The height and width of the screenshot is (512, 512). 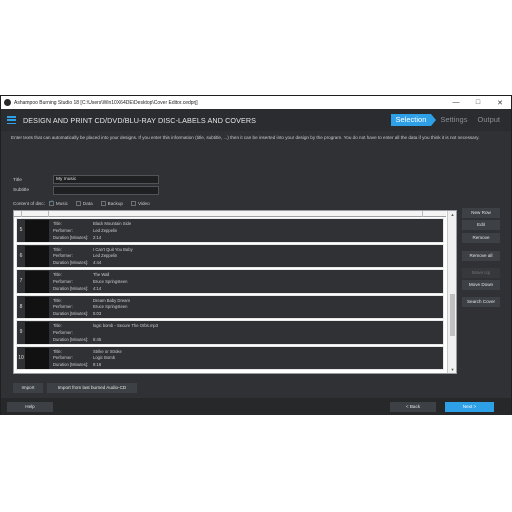 I want to click on backup-checkbox: Backup, so click(x=111, y=203).